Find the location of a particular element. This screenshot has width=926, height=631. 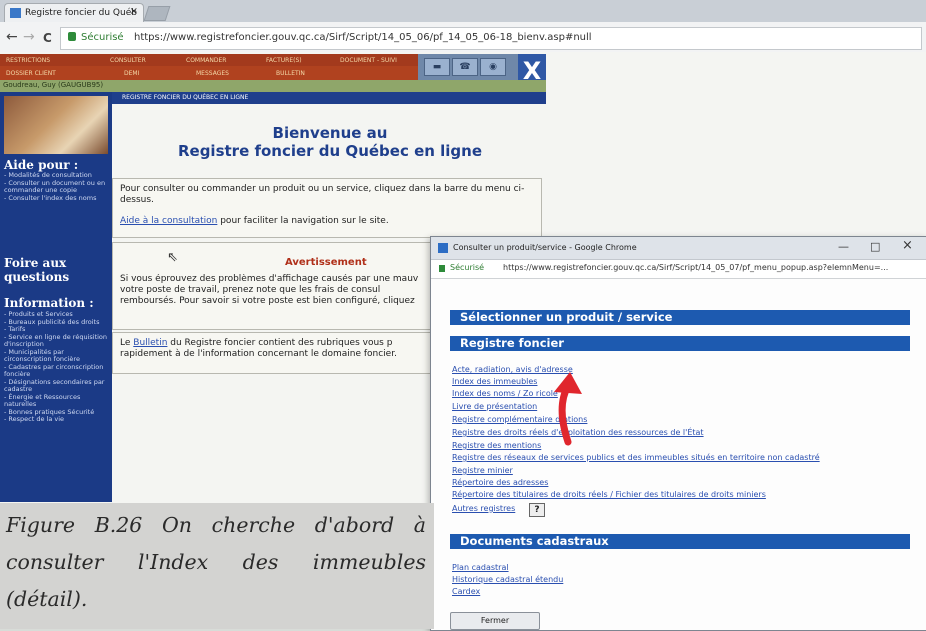

info-link: - Désignations secondaires par cadastre is located at coordinates (56, 386).